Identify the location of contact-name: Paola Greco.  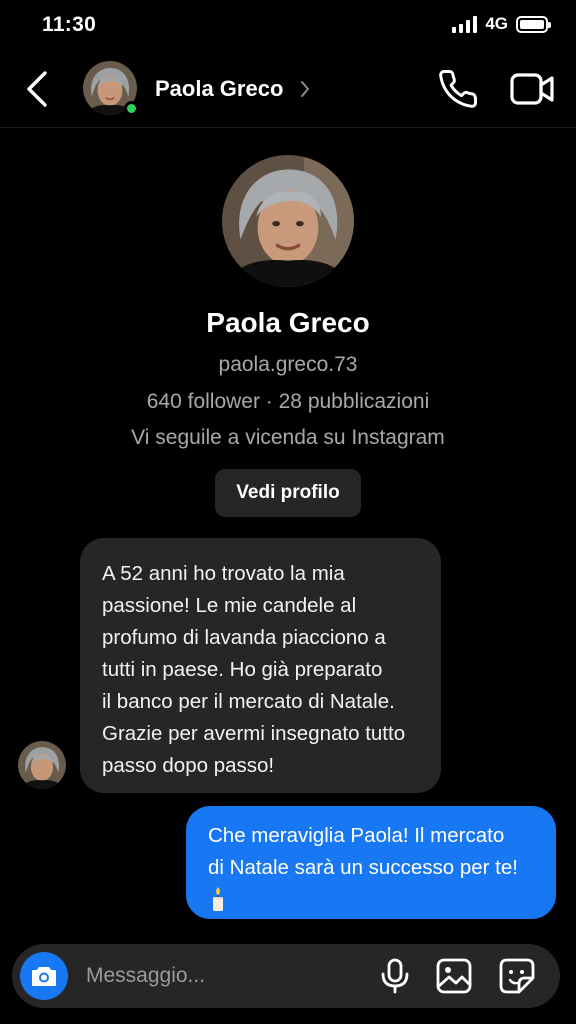
(219, 89).